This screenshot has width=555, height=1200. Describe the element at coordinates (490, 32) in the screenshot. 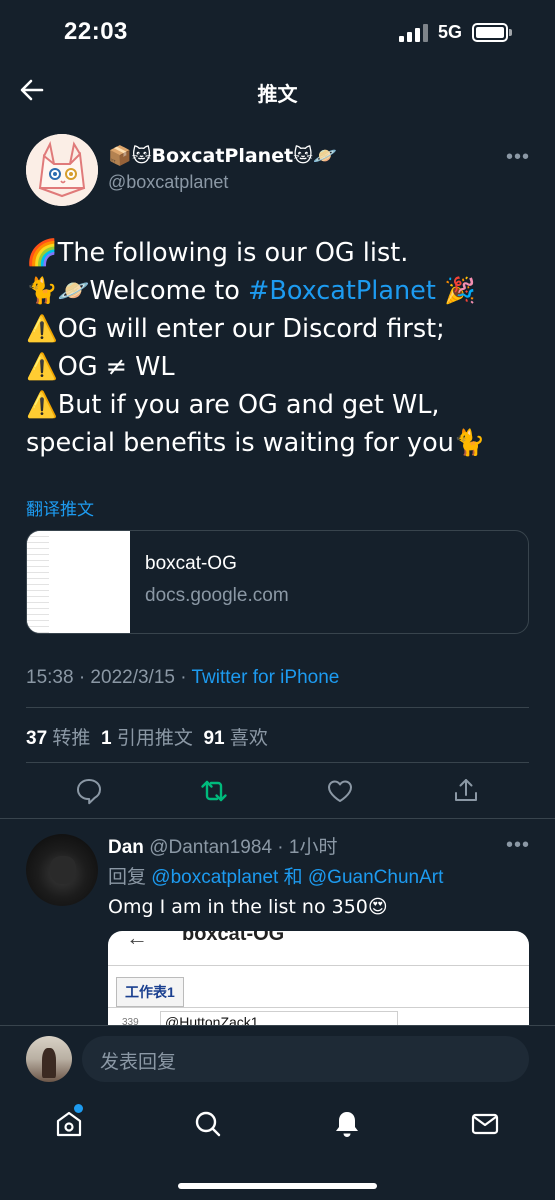

I see `battery-icon` at that location.